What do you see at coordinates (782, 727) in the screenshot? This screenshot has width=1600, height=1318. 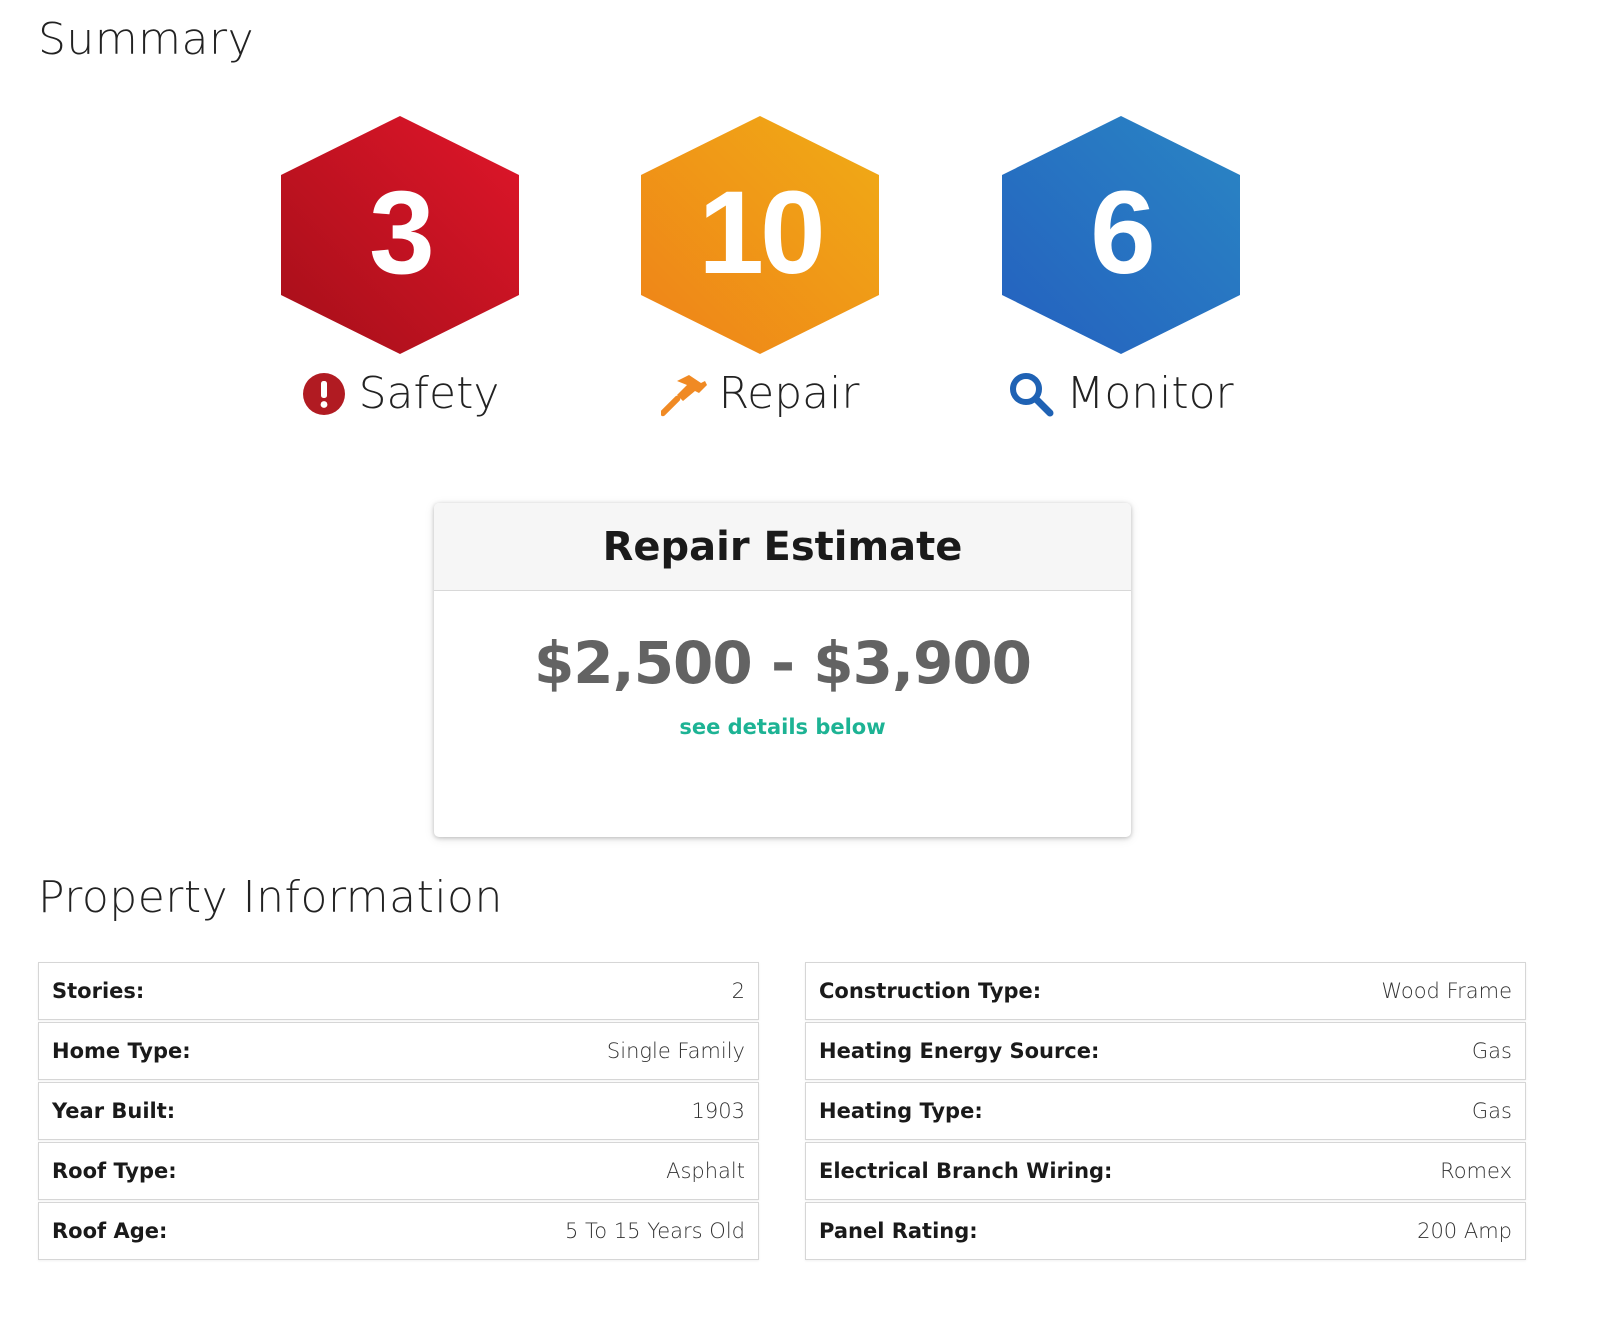 I see `see-details-link: see details below` at bounding box center [782, 727].